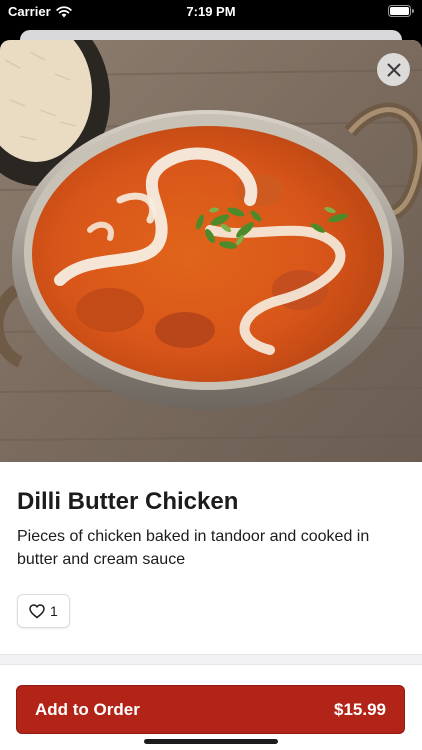 Image resolution: width=422 pixels, height=750 pixels. Describe the element at coordinates (128, 501) in the screenshot. I see `item-title: Dilli Butter Chicken` at that location.